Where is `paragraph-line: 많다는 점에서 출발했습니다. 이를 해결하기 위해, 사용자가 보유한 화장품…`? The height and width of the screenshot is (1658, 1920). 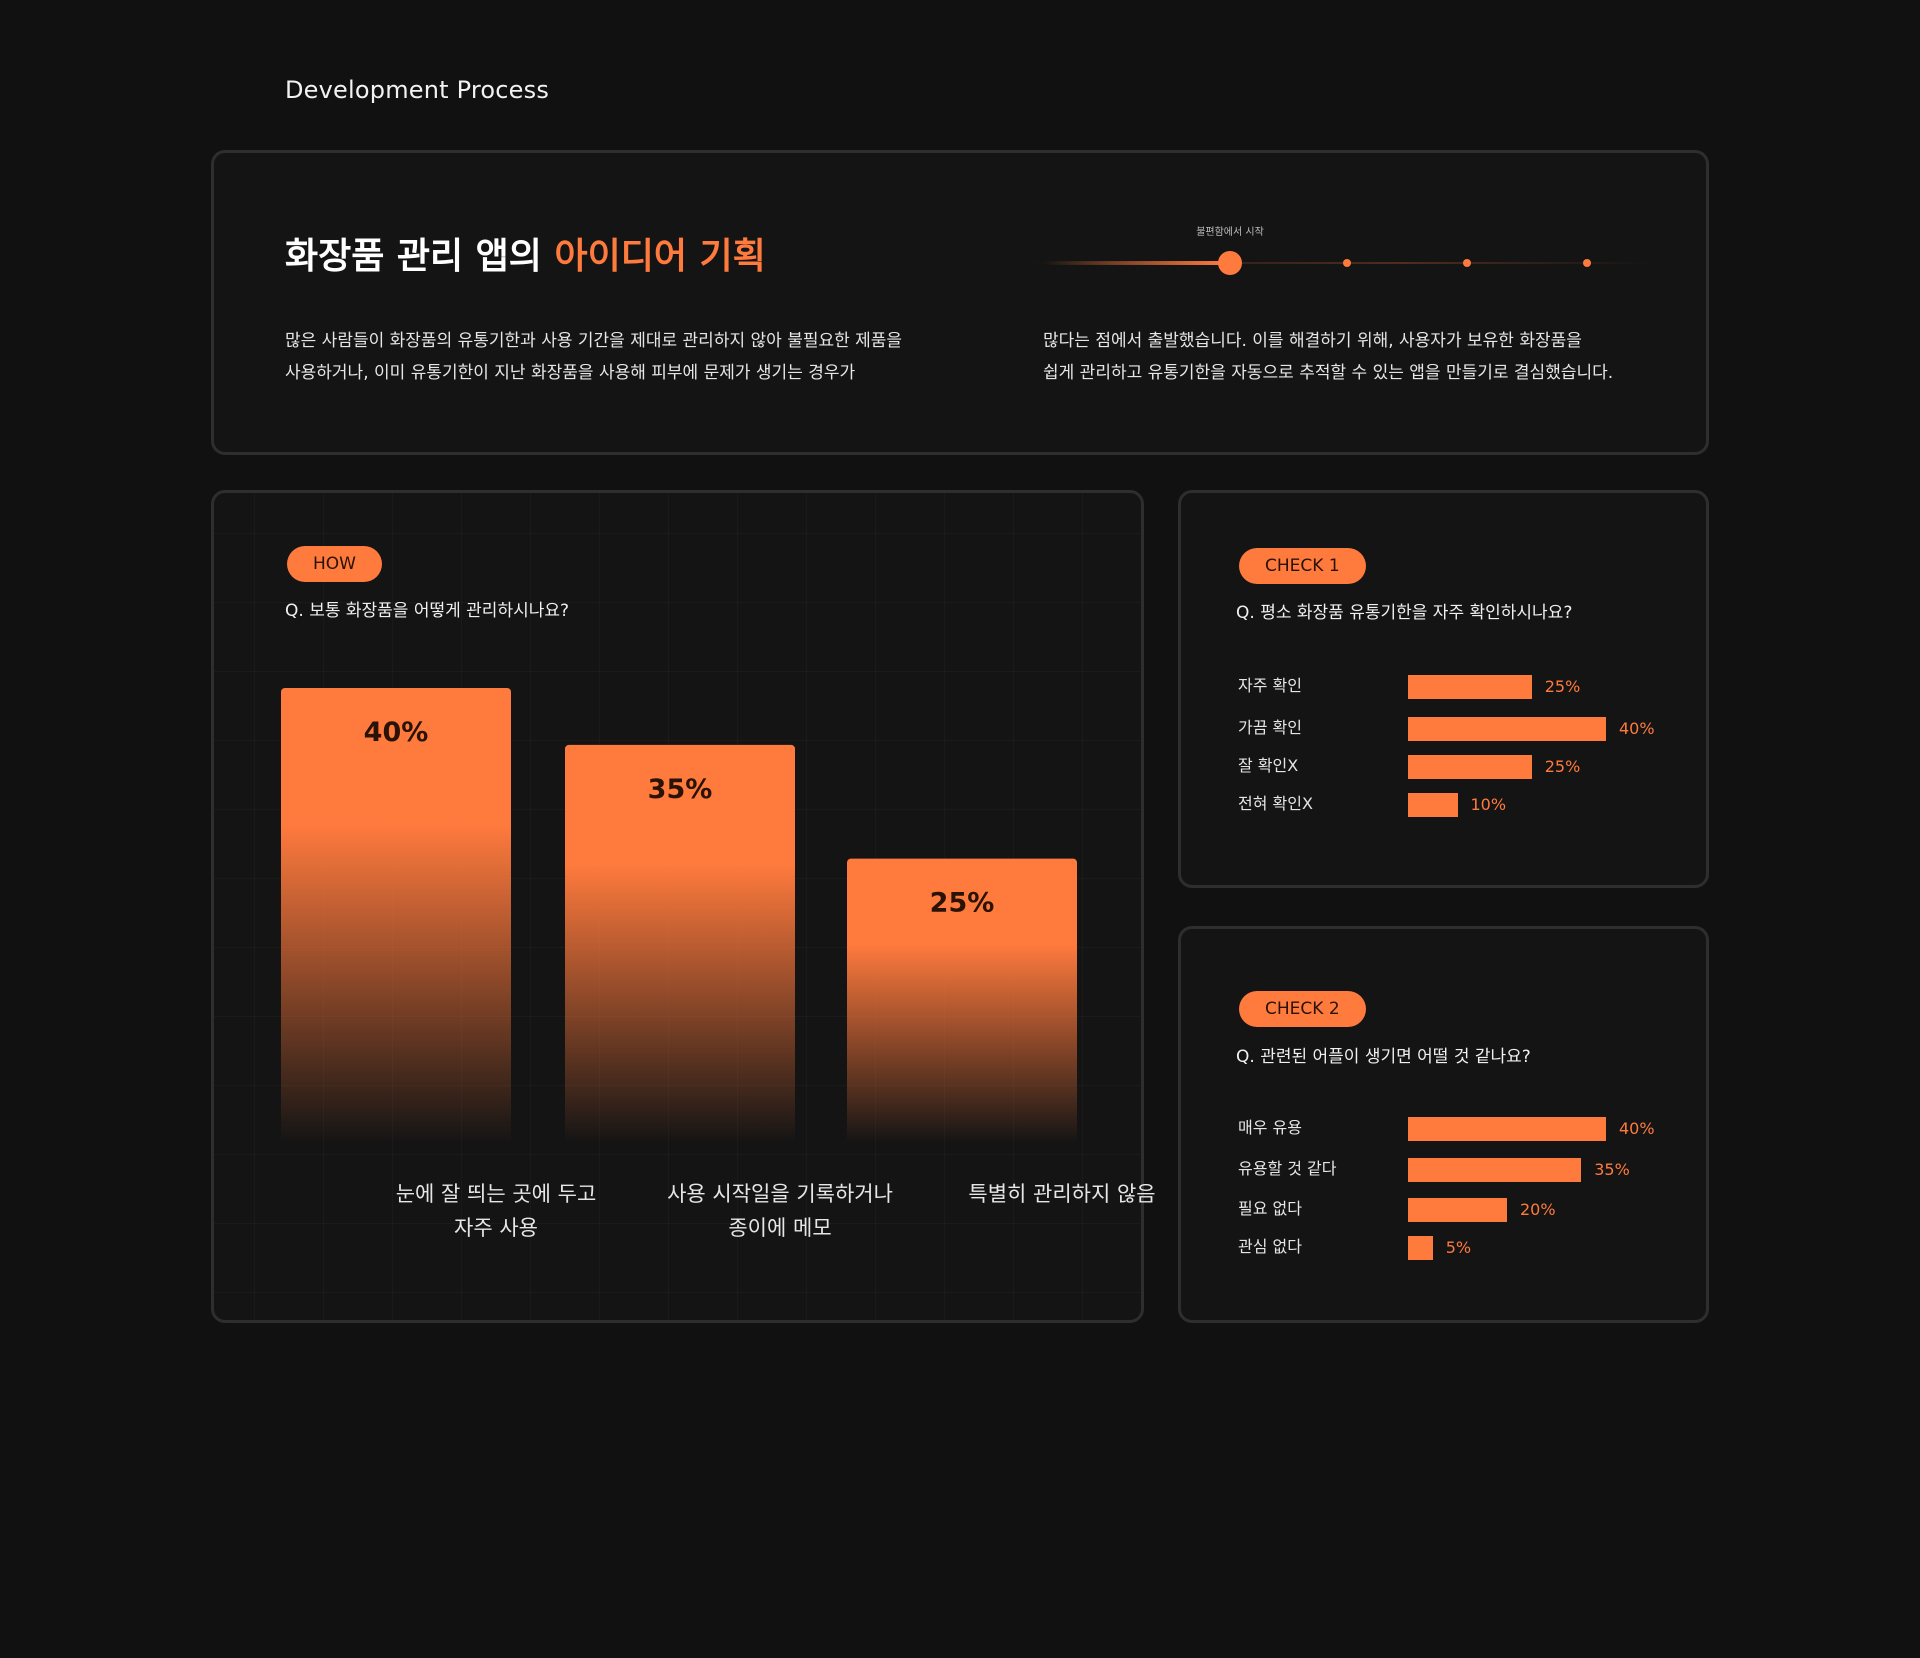
paragraph-line: 많다는 점에서 출발했습니다. 이를 해결하기 위해, 사용자가 보유한 화장품… is located at coordinates (1312, 341).